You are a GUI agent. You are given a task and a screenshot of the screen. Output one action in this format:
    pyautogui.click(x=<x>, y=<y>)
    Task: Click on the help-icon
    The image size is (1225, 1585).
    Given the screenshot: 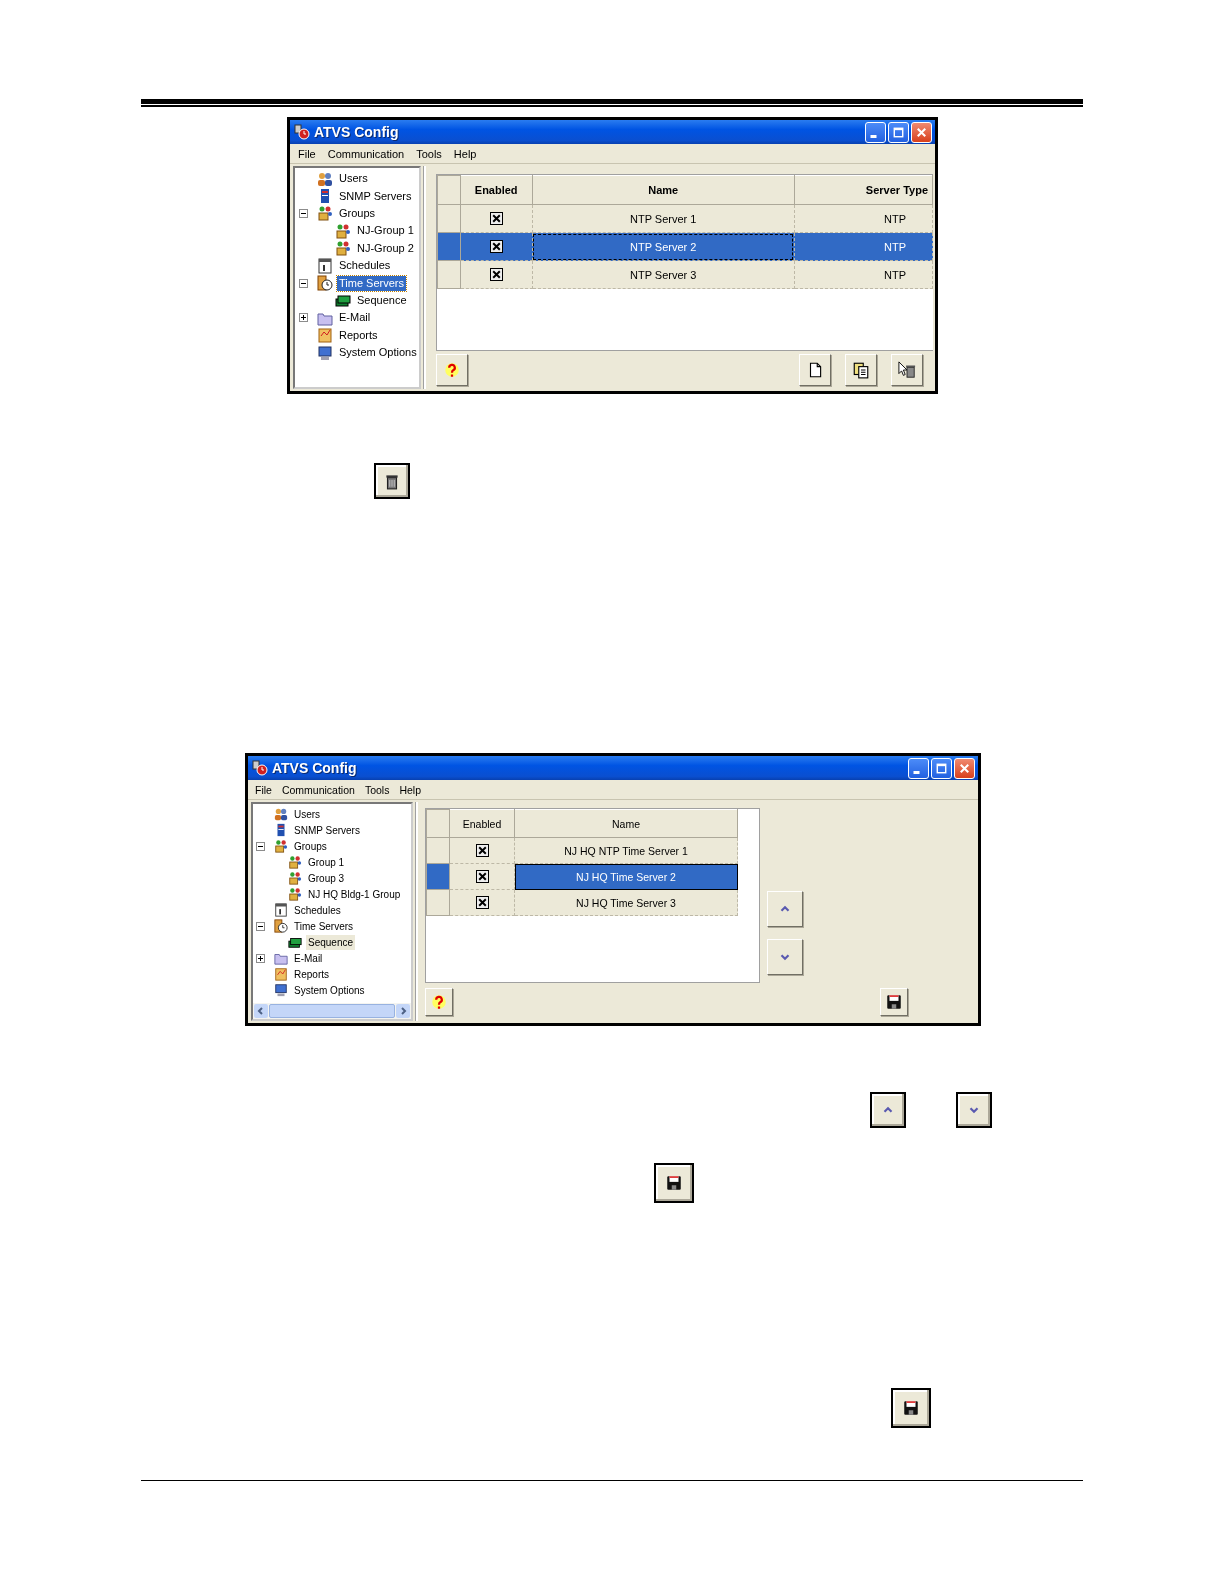 What is the action you would take?
    pyautogui.click(x=452, y=370)
    